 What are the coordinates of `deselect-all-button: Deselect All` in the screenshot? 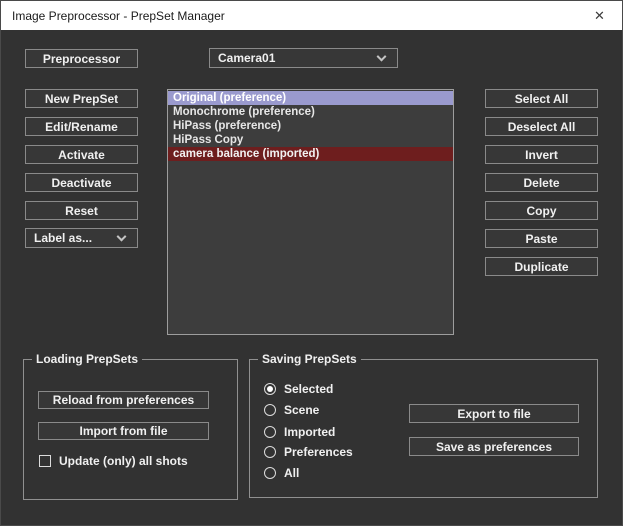 It's located at (541, 126).